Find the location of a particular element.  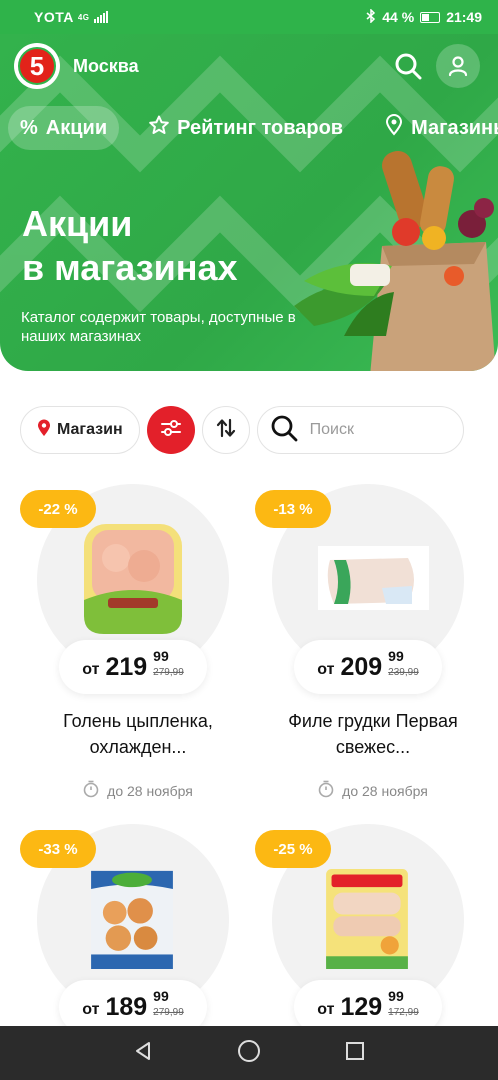

status-bar: YOTA 4G 44 % 21:49 is located at coordinates (249, 17).